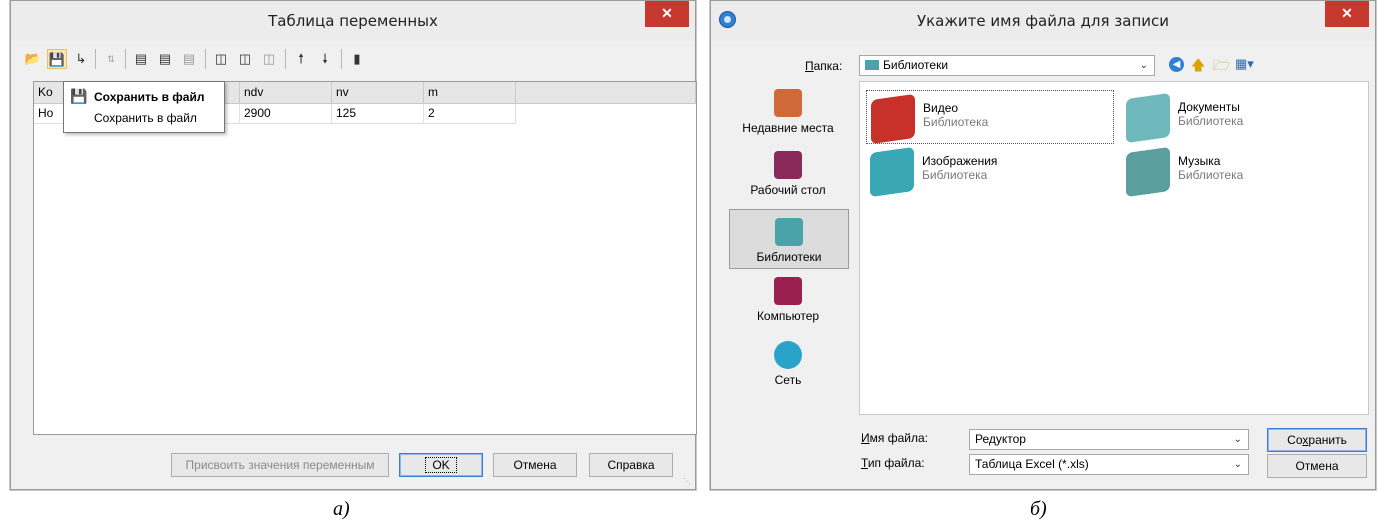 The height and width of the screenshot is (527, 1378). What do you see at coordinates (1317, 440) in the screenshot?
I see `save-button: Сохранить` at bounding box center [1317, 440].